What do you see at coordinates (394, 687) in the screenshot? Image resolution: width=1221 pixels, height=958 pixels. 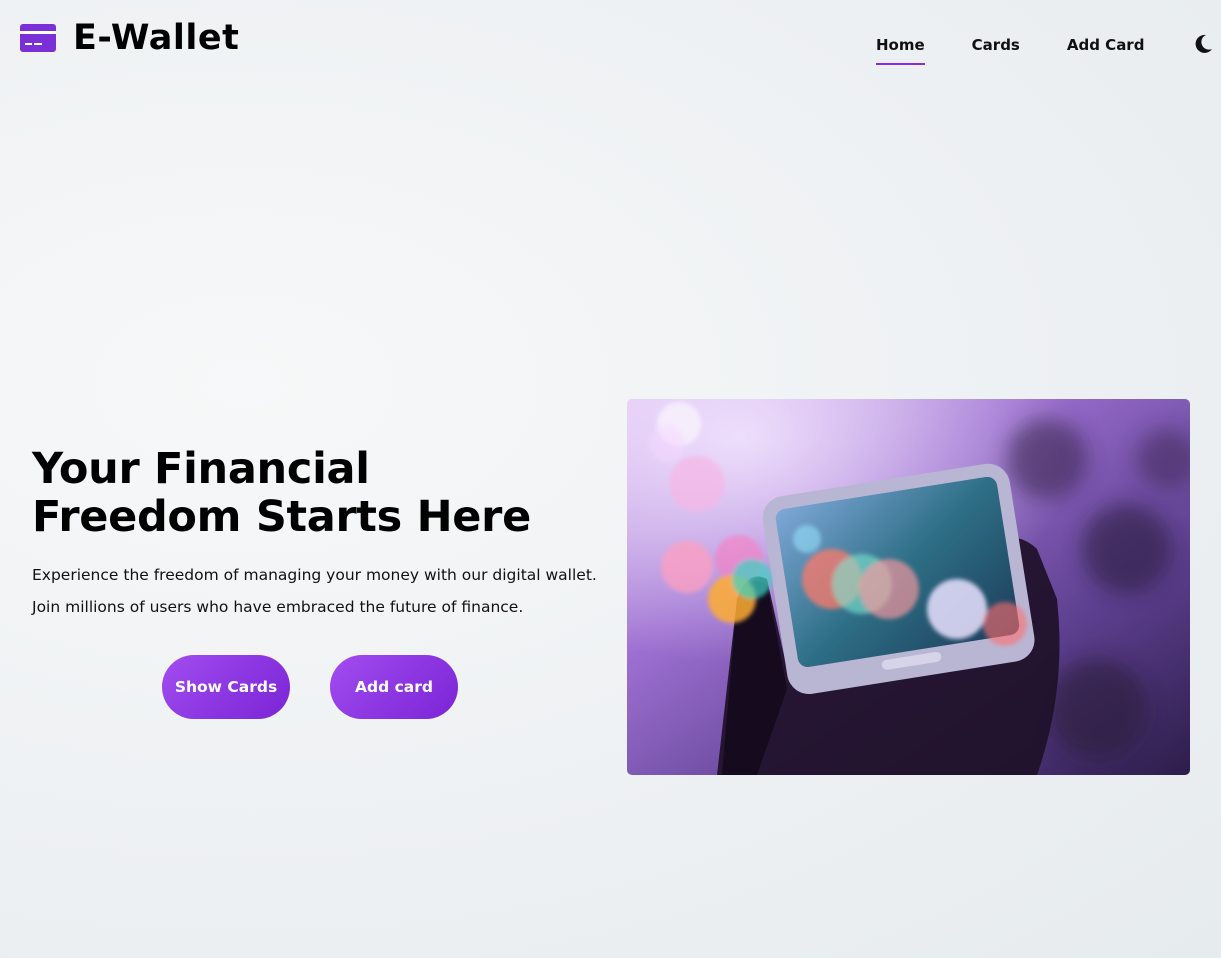 I see `add-card-button: Add card` at bounding box center [394, 687].